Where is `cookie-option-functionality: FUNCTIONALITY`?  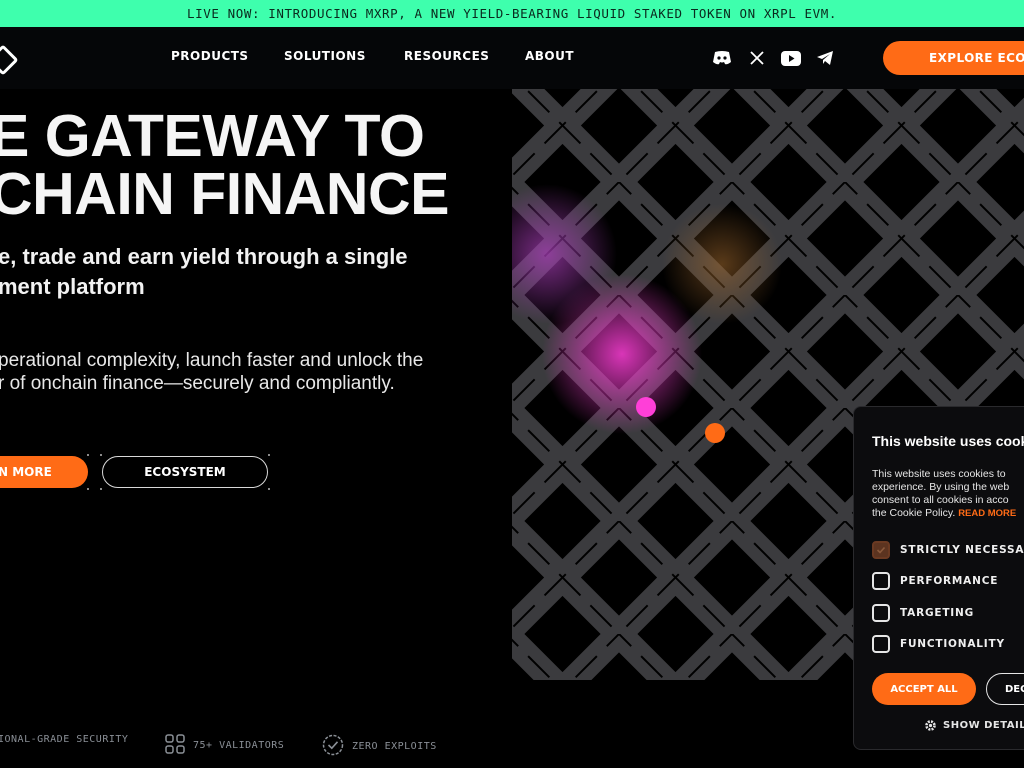
cookie-option-functionality: FUNCTIONALITY is located at coordinates (938, 644).